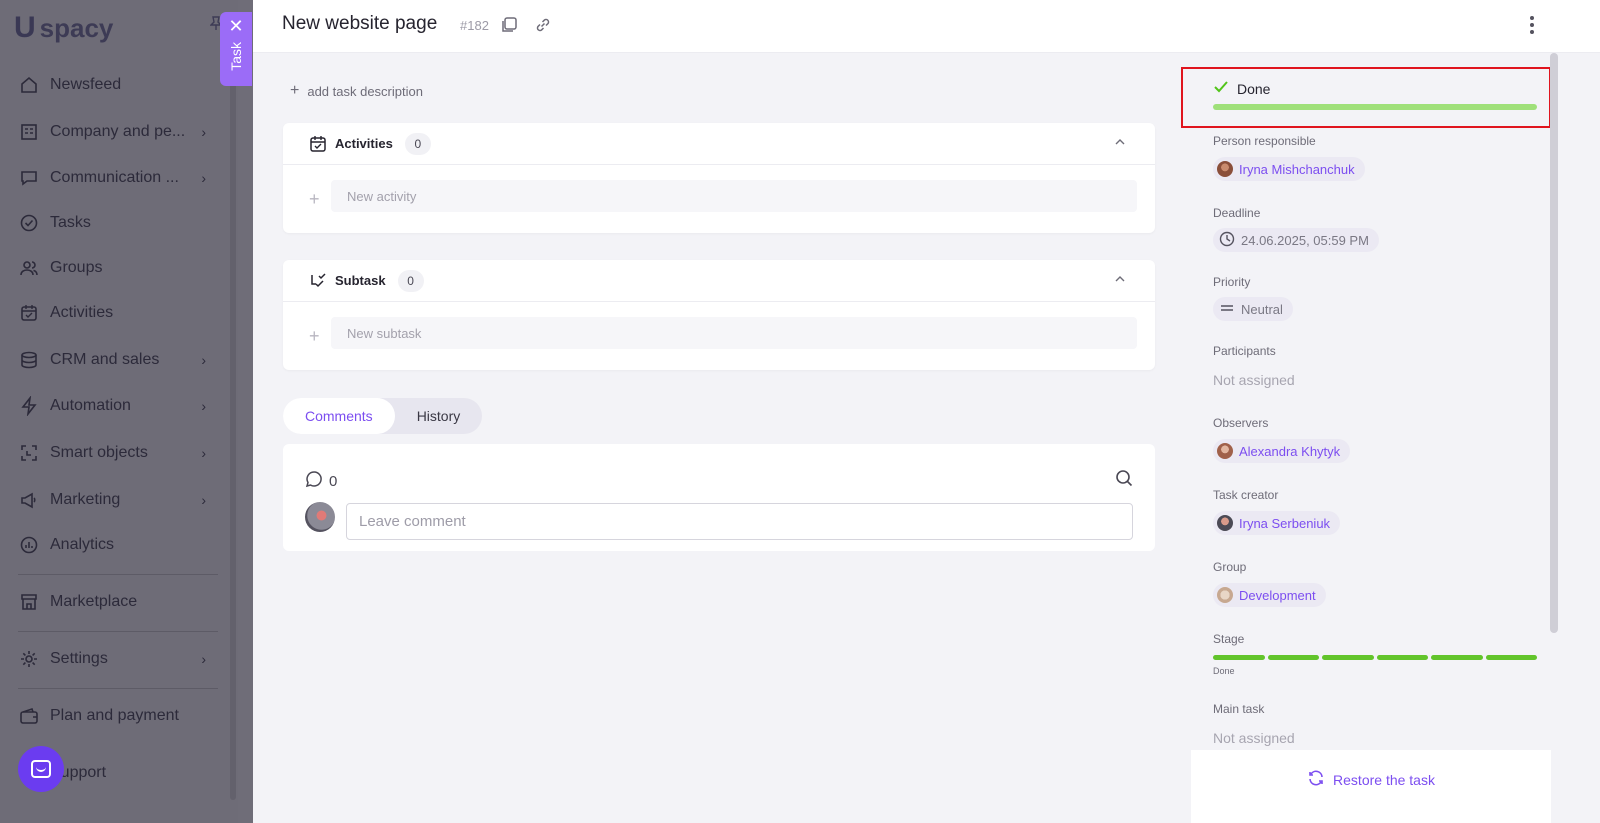 This screenshot has width=1600, height=823. I want to click on wallet-icon, so click(29, 716).